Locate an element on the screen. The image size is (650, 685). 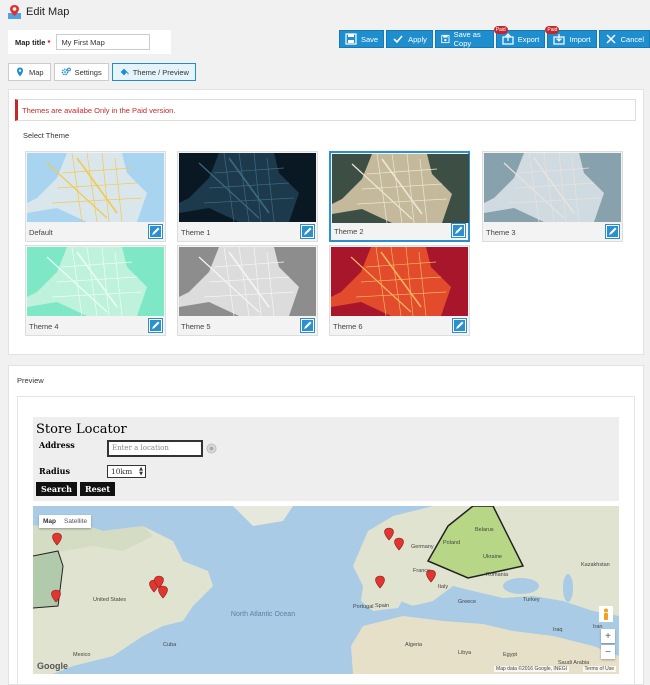
checkmark-icon is located at coordinates (398, 39).